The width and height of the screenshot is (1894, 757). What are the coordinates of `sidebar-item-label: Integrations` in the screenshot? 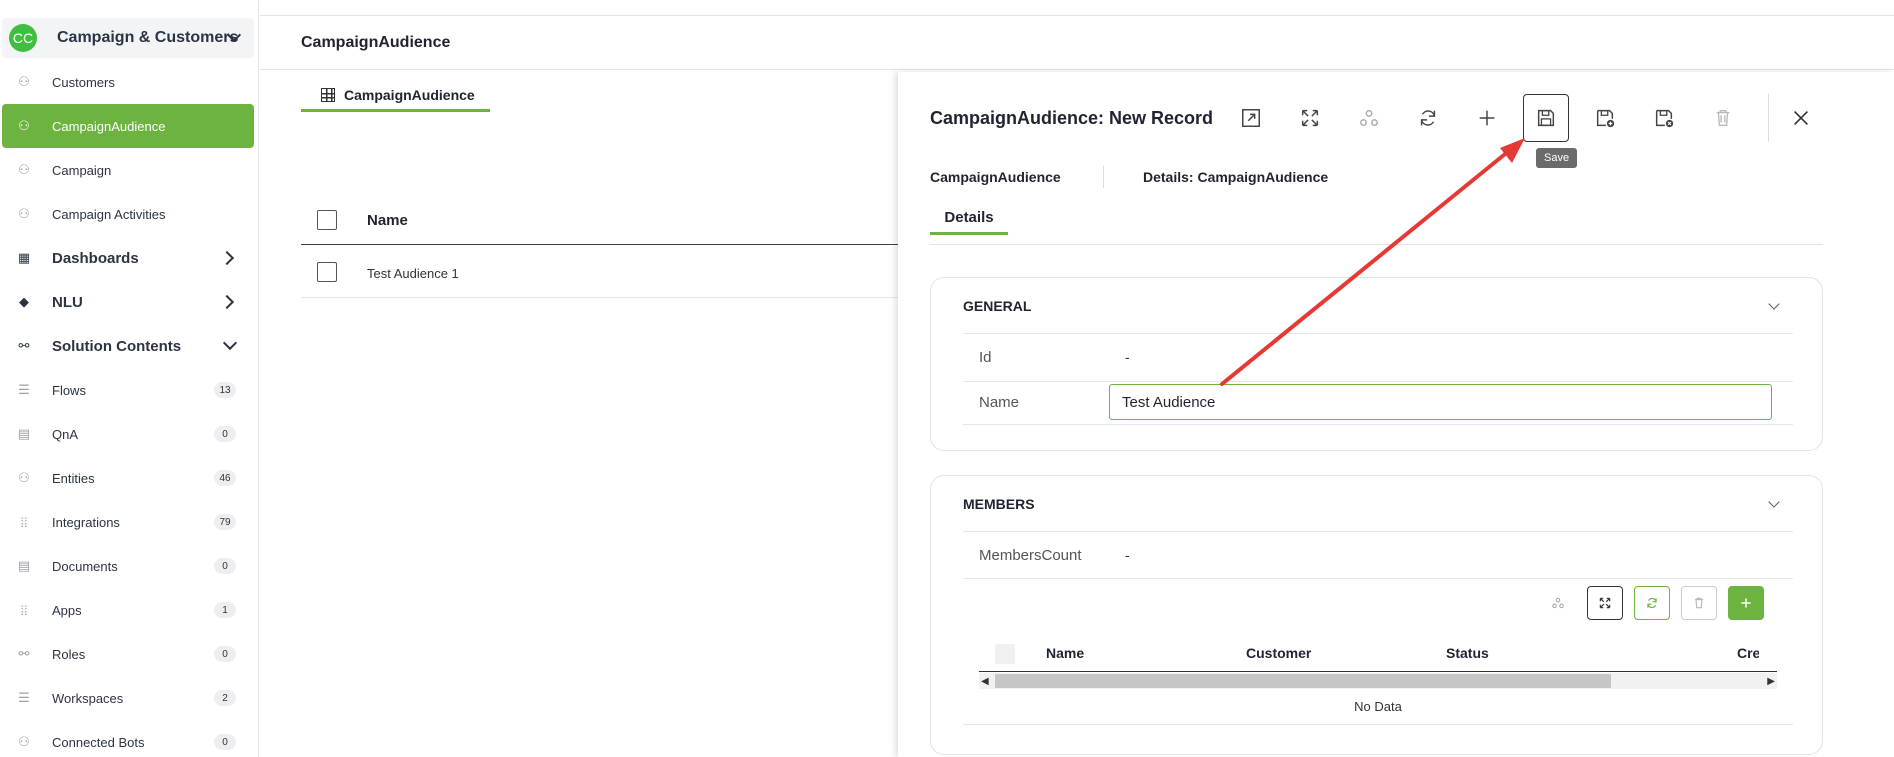 It's located at (86, 522).